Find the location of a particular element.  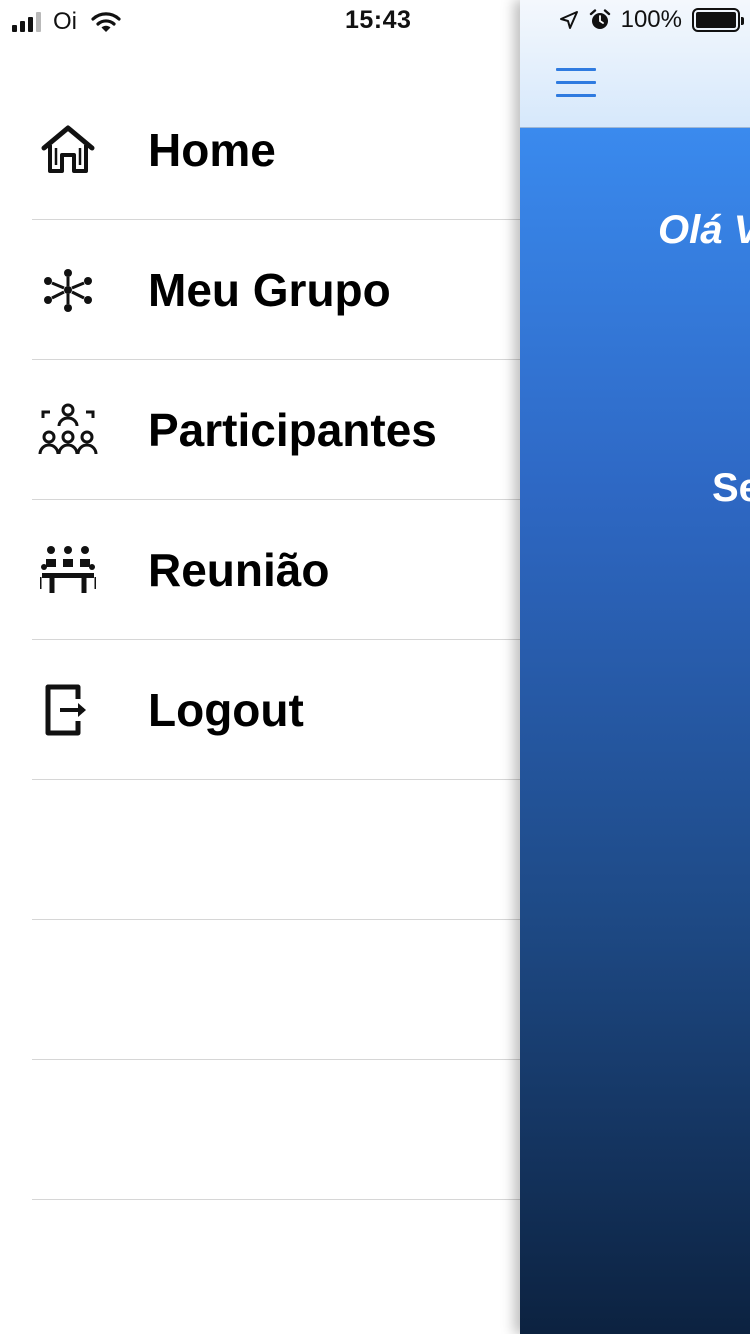

battery-icon is located at coordinates (718, 20).